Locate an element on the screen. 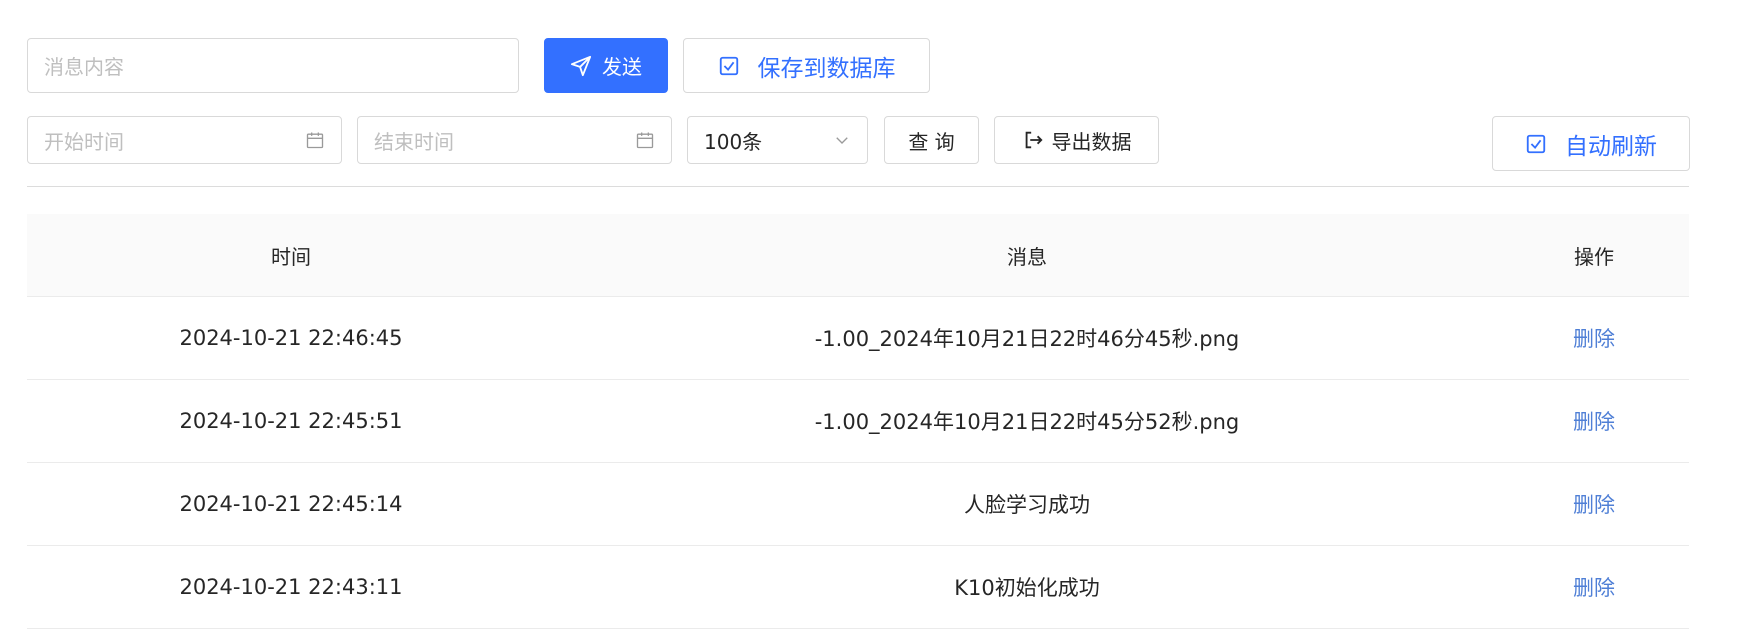 The width and height of the screenshot is (1746, 636). limit-select: 100条 is located at coordinates (777, 140).